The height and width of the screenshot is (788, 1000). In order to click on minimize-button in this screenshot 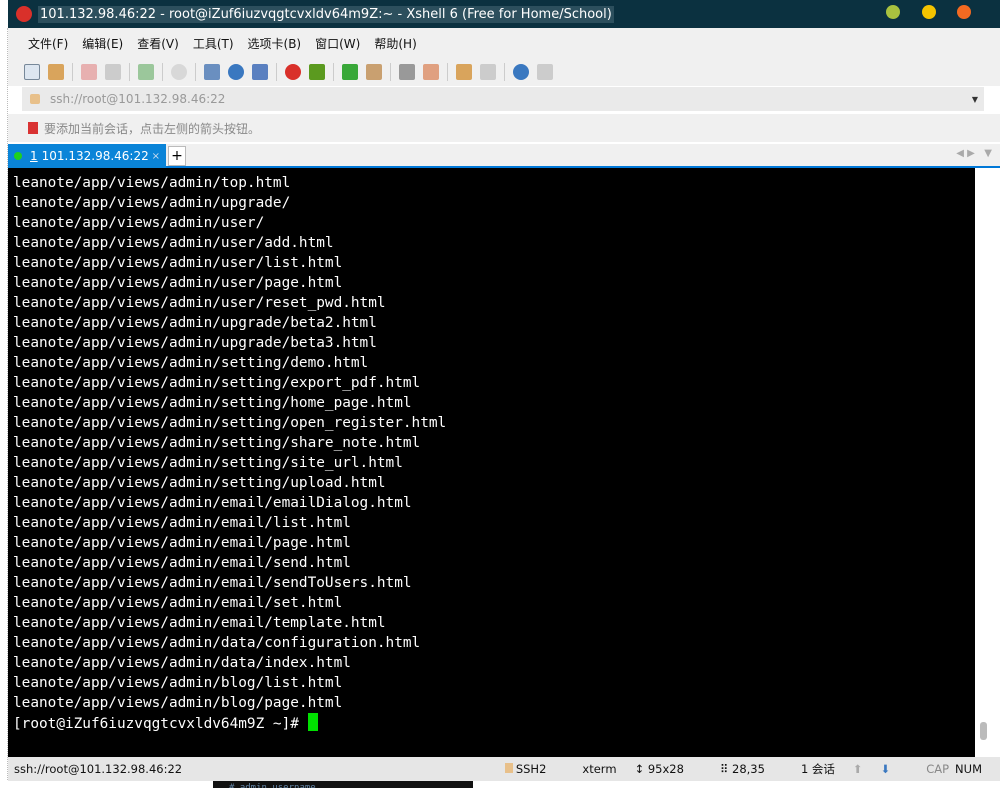, I will do `click(893, 12)`.